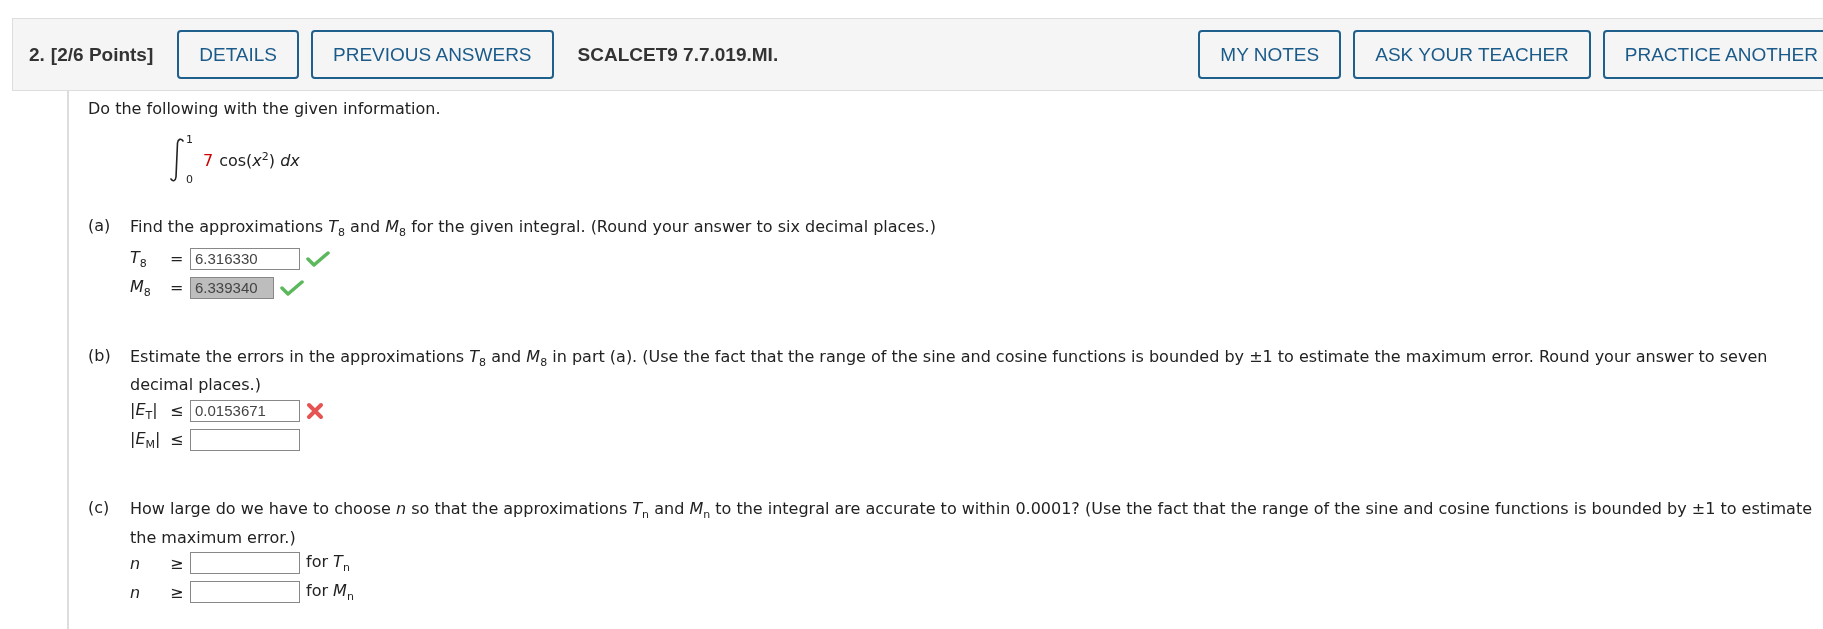 The width and height of the screenshot is (1823, 629). Describe the element at coordinates (265, 108) in the screenshot. I see `instruction-text: Do the following with the given information.` at that location.